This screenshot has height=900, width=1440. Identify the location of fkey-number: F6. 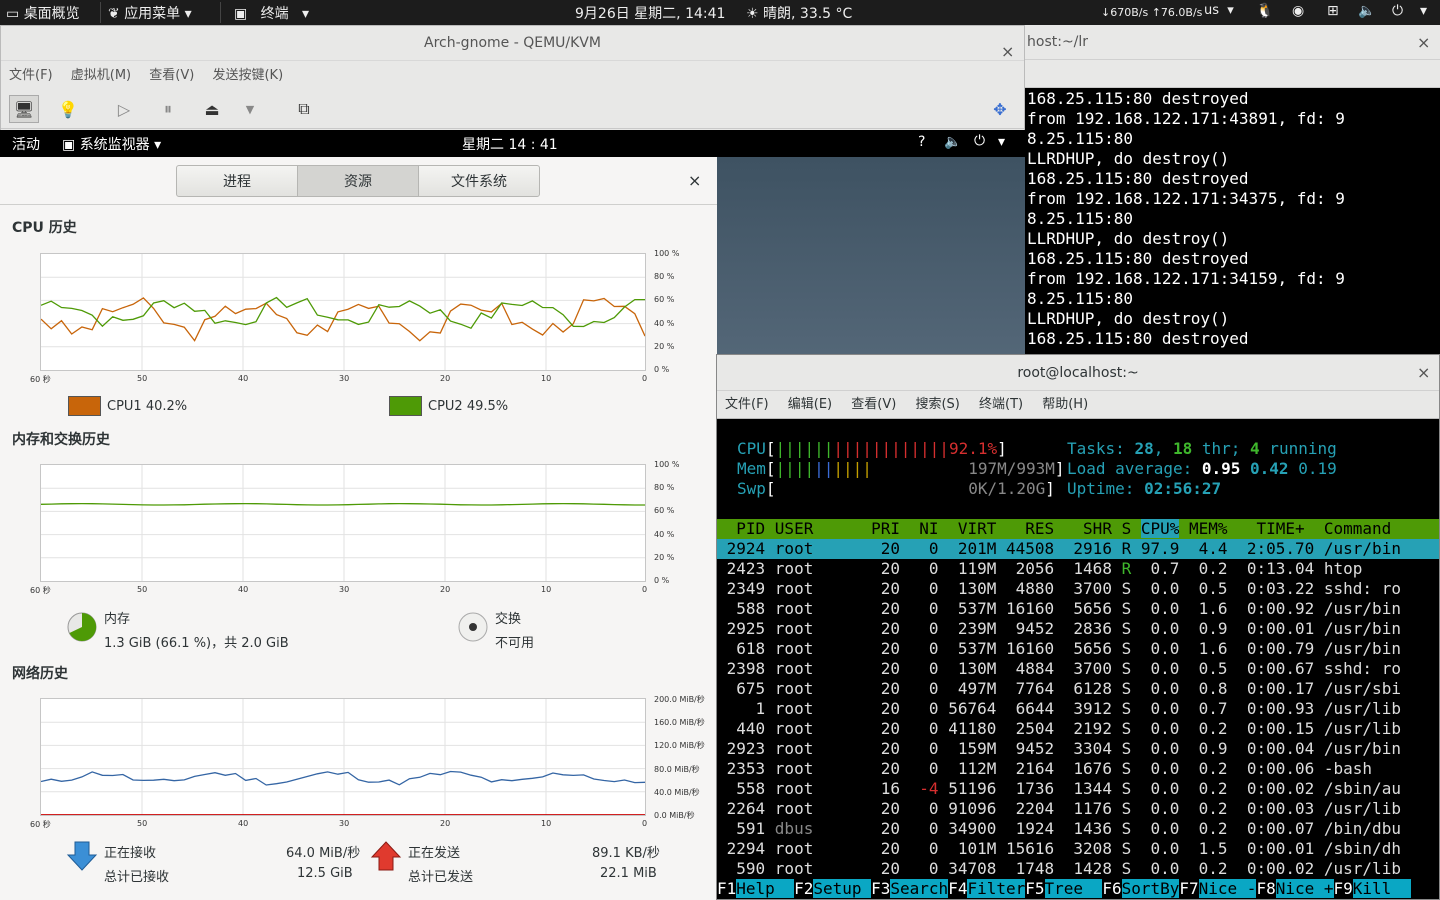
(1111, 888).